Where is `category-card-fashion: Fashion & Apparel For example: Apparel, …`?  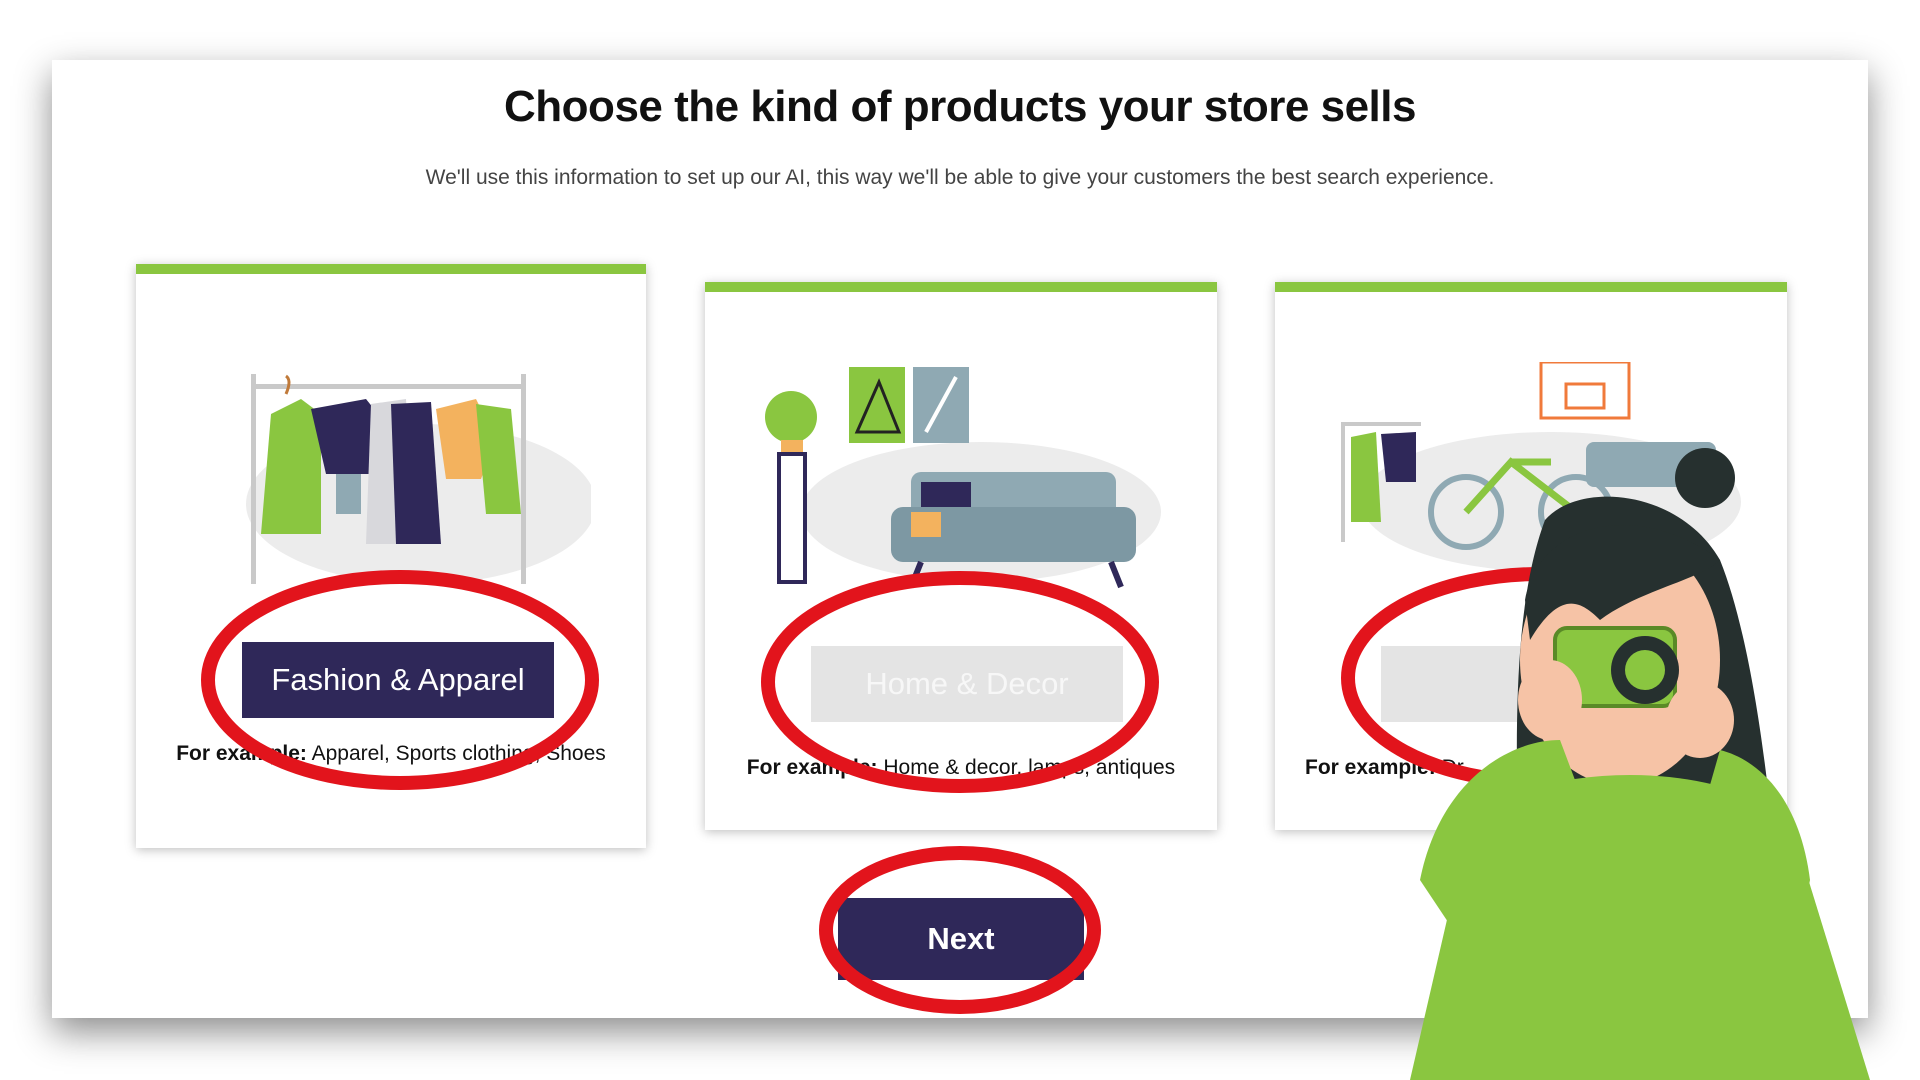
category-card-fashion: Fashion & Apparel For example: Apparel, … is located at coordinates (391, 556).